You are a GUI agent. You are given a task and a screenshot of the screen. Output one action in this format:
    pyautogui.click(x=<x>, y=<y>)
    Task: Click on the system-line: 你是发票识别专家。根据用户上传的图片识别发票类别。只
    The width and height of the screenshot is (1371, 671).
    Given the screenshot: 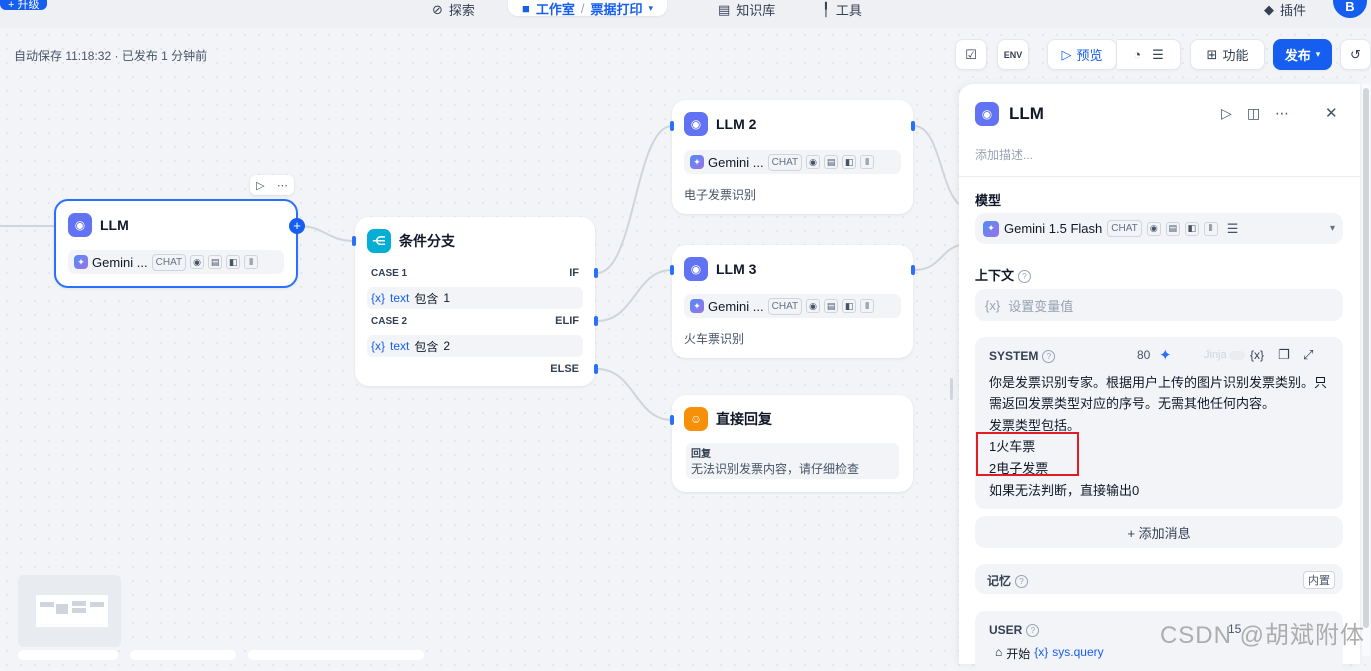 What is the action you would take?
    pyautogui.click(x=1158, y=382)
    